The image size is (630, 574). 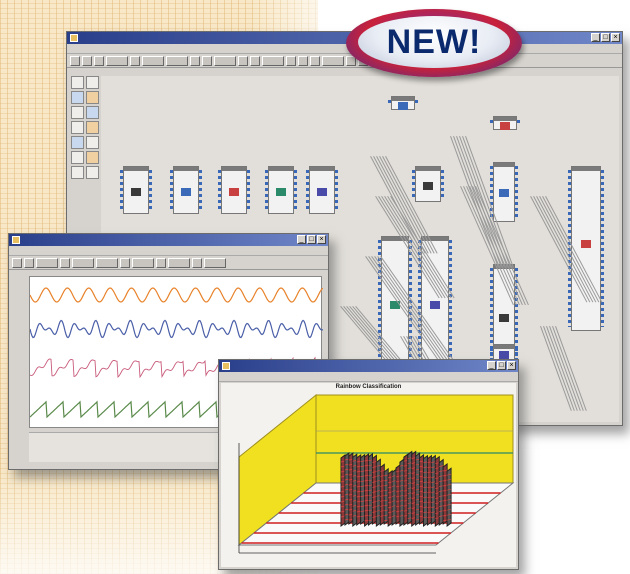 I want to click on plot-menubar, so click(x=168, y=251).